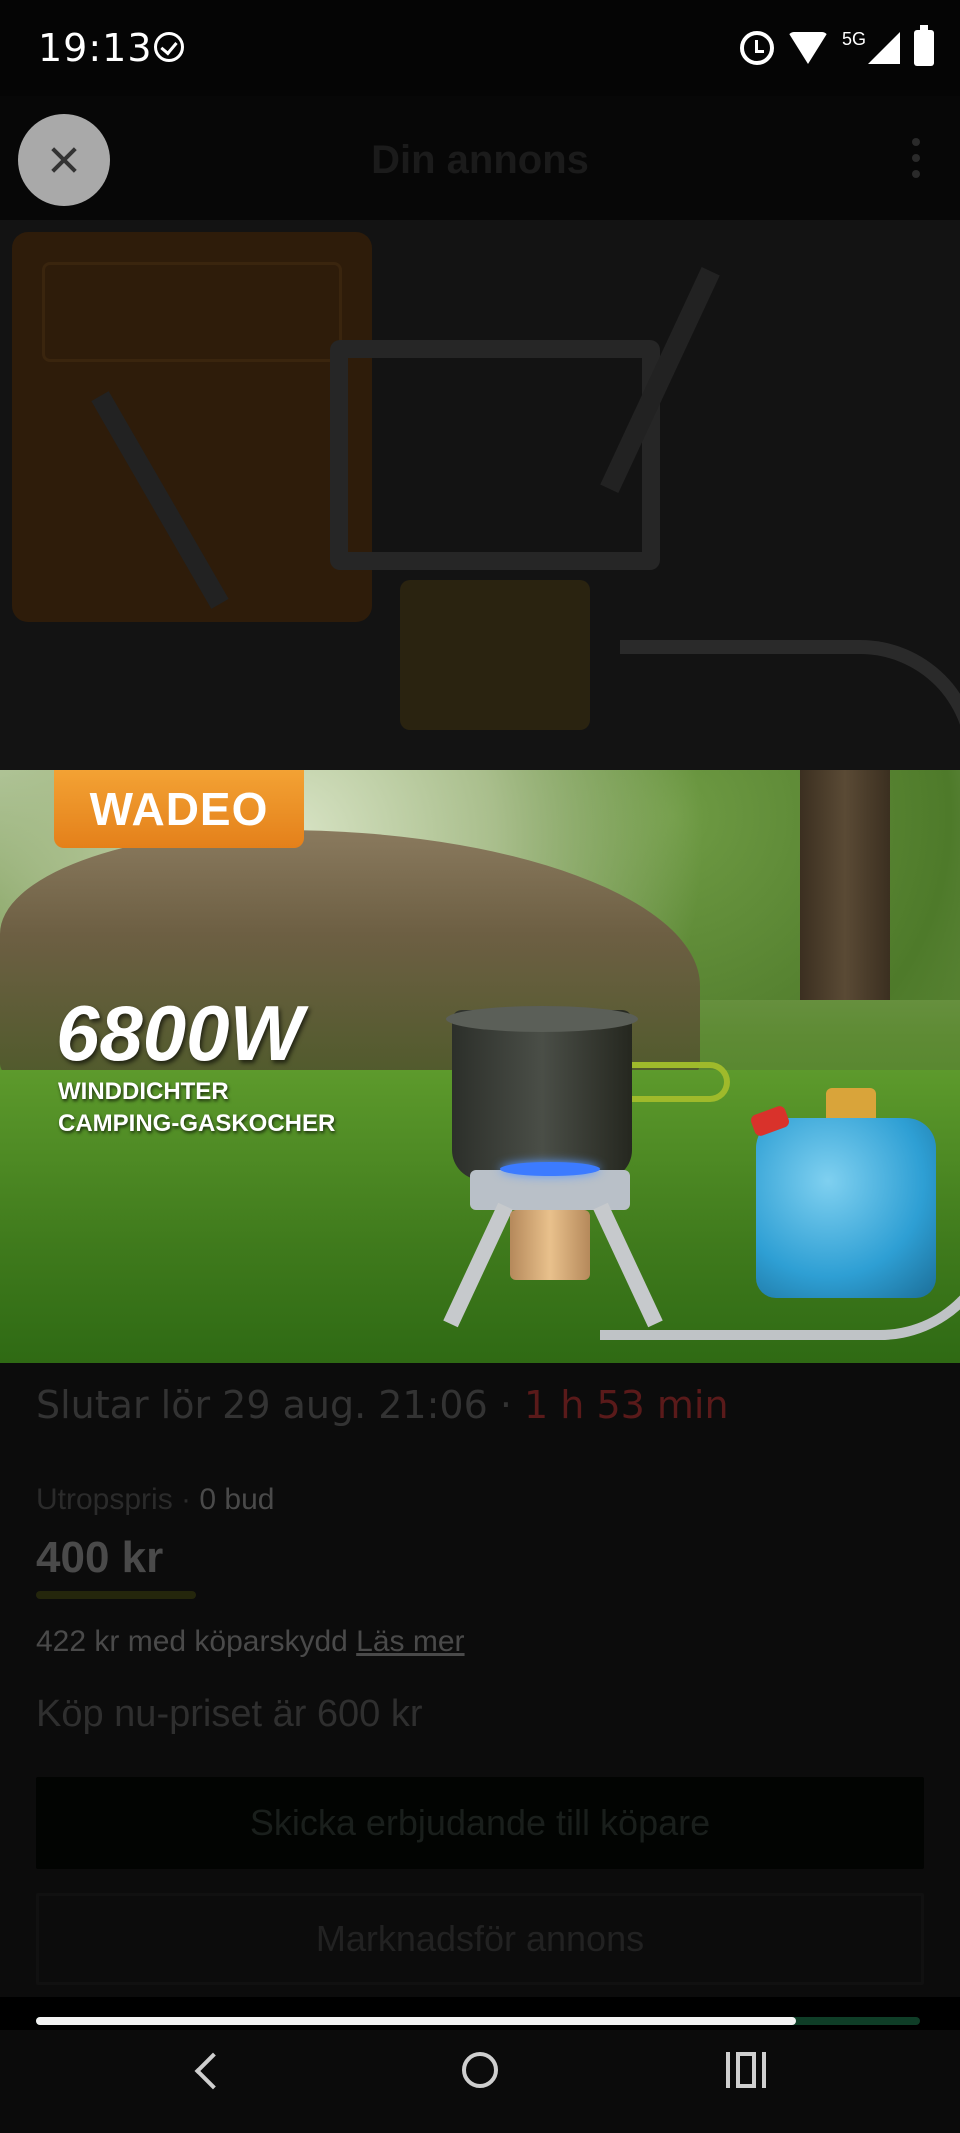  What do you see at coordinates (480, 1823) in the screenshot?
I see `send-offer-button: Skicka erbjudande till köpare` at bounding box center [480, 1823].